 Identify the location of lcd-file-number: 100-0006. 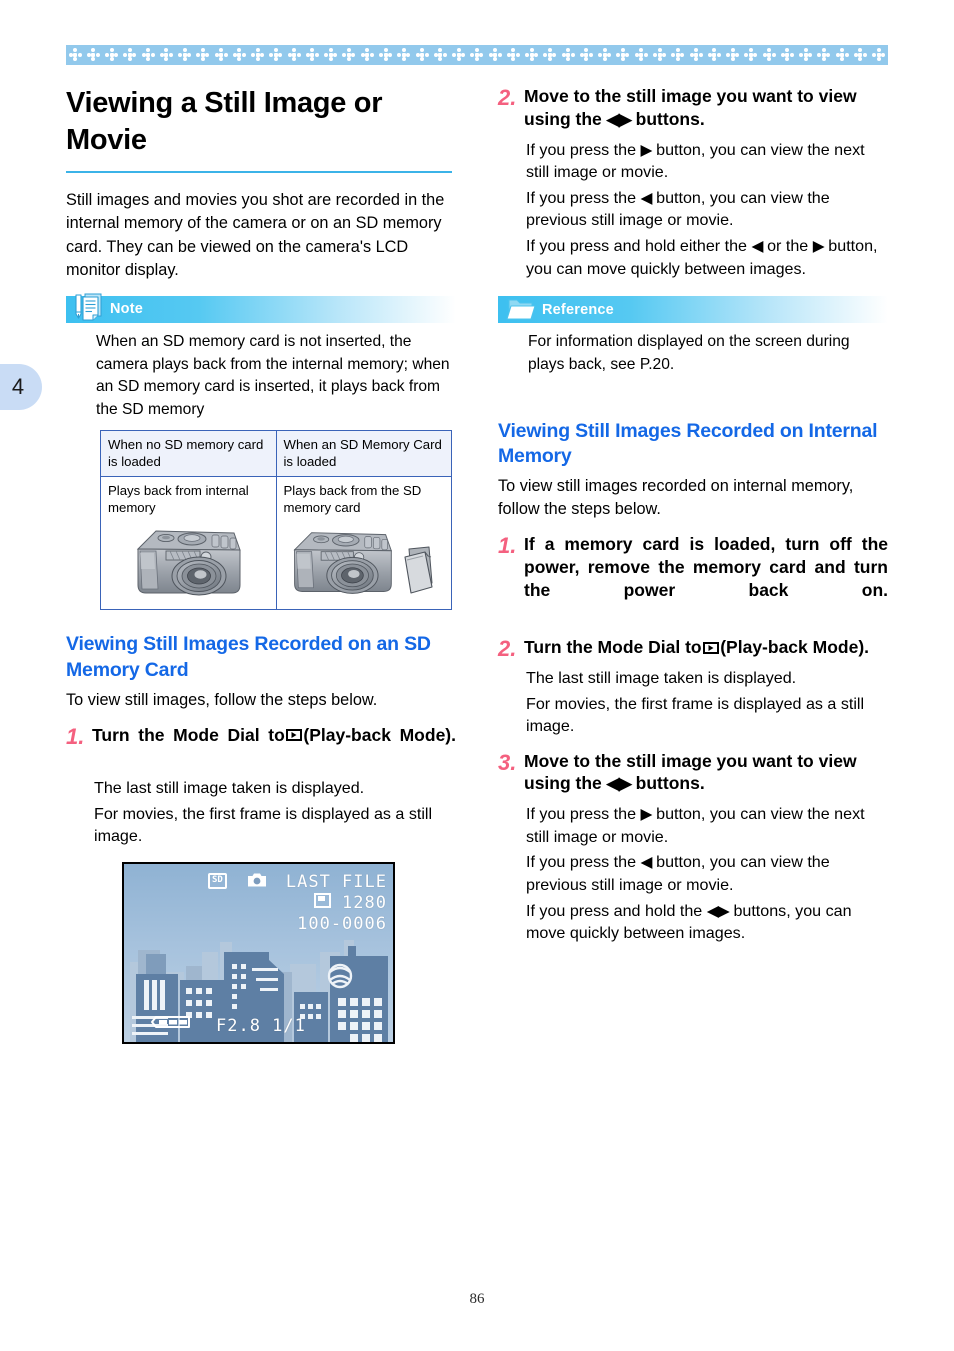
(342, 923).